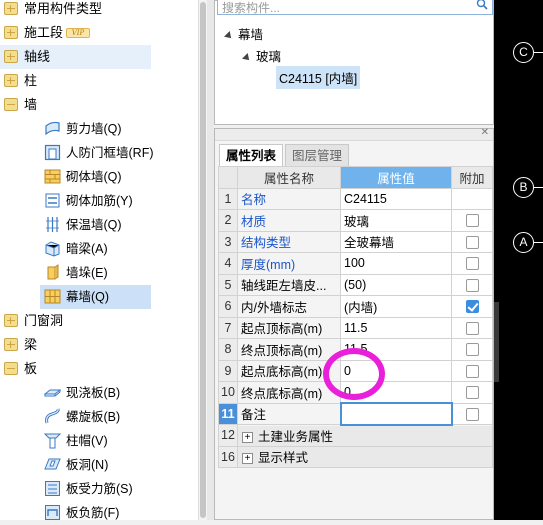  What do you see at coordinates (87, 273) in the screenshot?
I see `tree-item-label: 墙垛(E)` at bounding box center [87, 273].